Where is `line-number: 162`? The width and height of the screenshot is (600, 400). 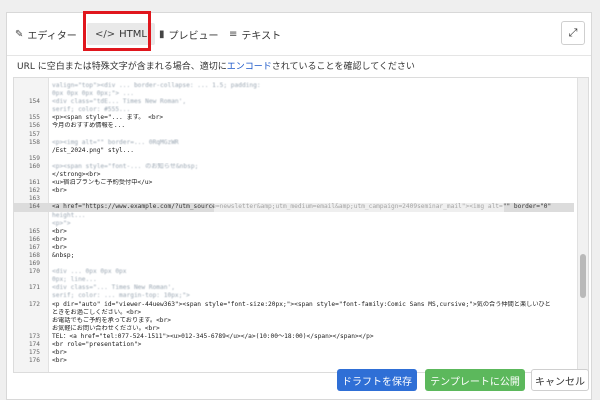 line-number: 162 is located at coordinates (34, 191).